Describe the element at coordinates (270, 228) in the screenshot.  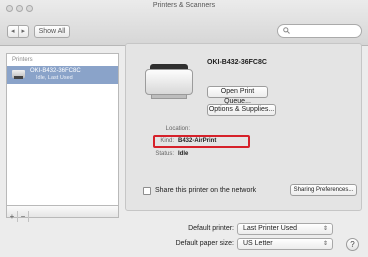
I see `default-printer-value: Last Printer Used` at that location.